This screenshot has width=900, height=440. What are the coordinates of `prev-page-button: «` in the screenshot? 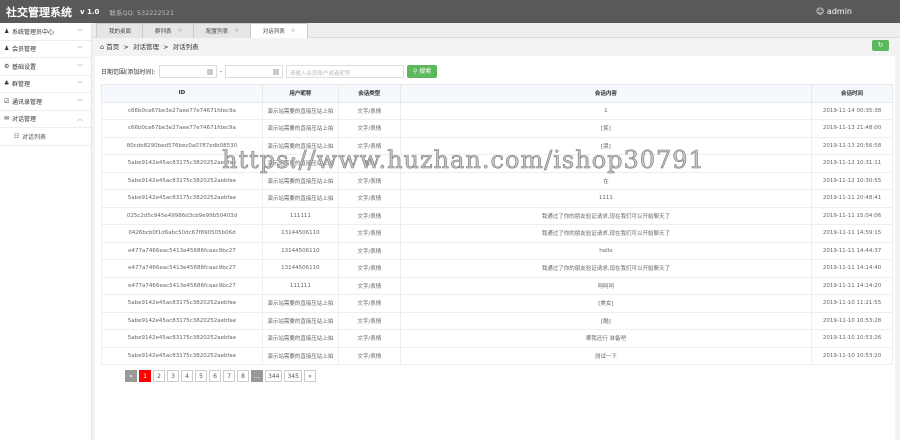 It's located at (131, 376).